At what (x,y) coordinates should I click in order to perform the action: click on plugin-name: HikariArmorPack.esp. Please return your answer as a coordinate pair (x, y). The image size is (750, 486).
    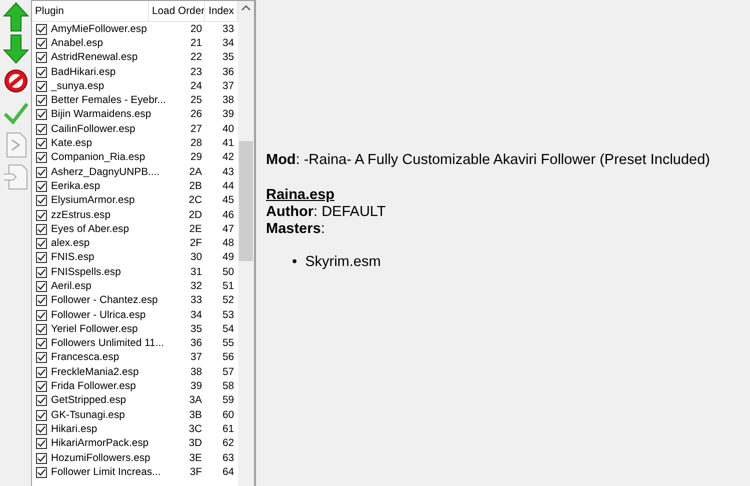
    Looking at the image, I should click on (100, 443).